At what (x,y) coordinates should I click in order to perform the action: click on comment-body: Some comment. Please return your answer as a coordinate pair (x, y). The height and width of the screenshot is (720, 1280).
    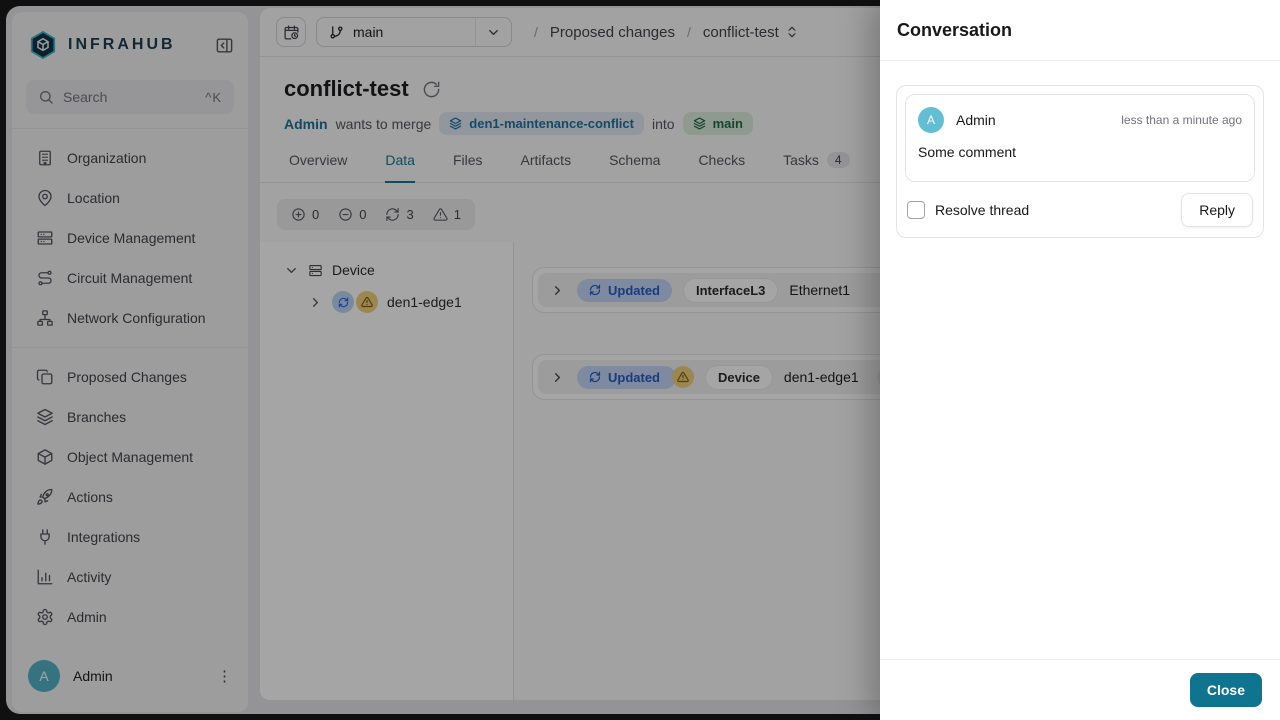
    Looking at the image, I should click on (967, 152).